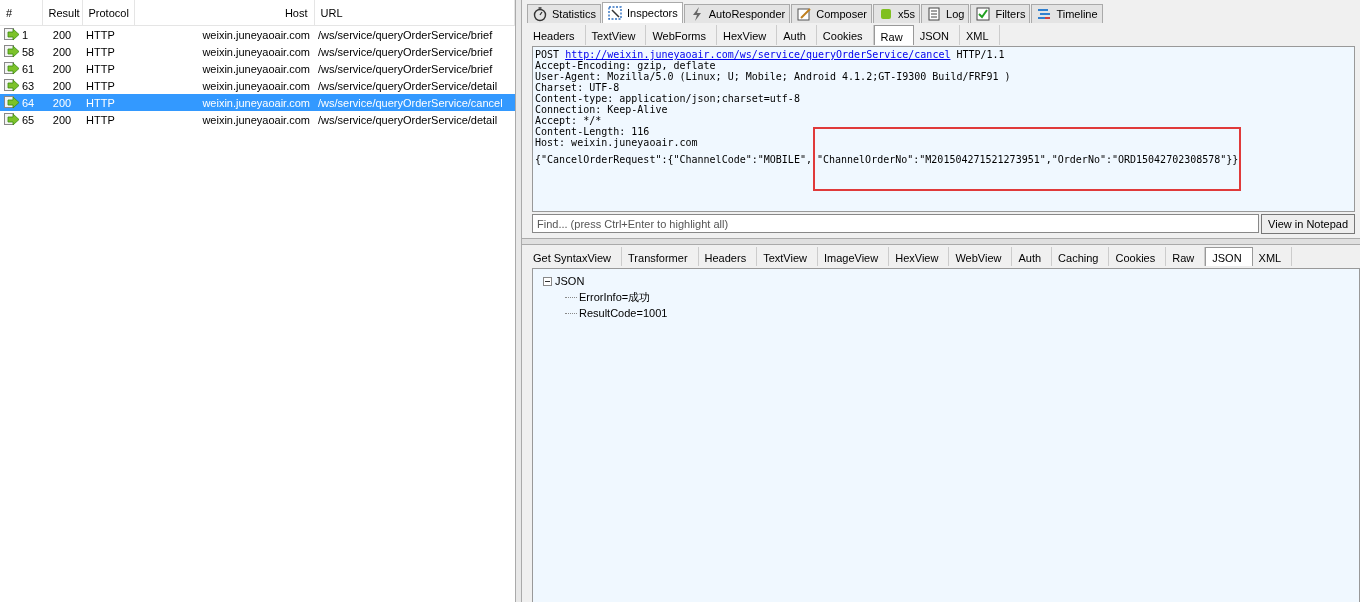  What do you see at coordinates (601, 109) in the screenshot?
I see `header-line: Connection: Keep-Alive` at bounding box center [601, 109].